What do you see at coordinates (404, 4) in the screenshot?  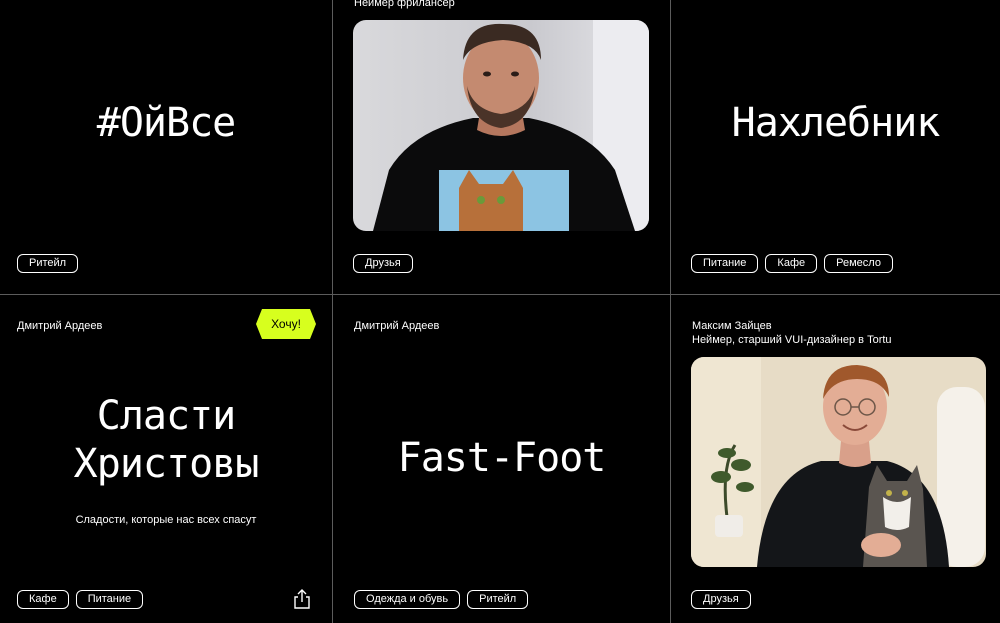 I see `author-role: Неймер фрилансер` at bounding box center [404, 4].